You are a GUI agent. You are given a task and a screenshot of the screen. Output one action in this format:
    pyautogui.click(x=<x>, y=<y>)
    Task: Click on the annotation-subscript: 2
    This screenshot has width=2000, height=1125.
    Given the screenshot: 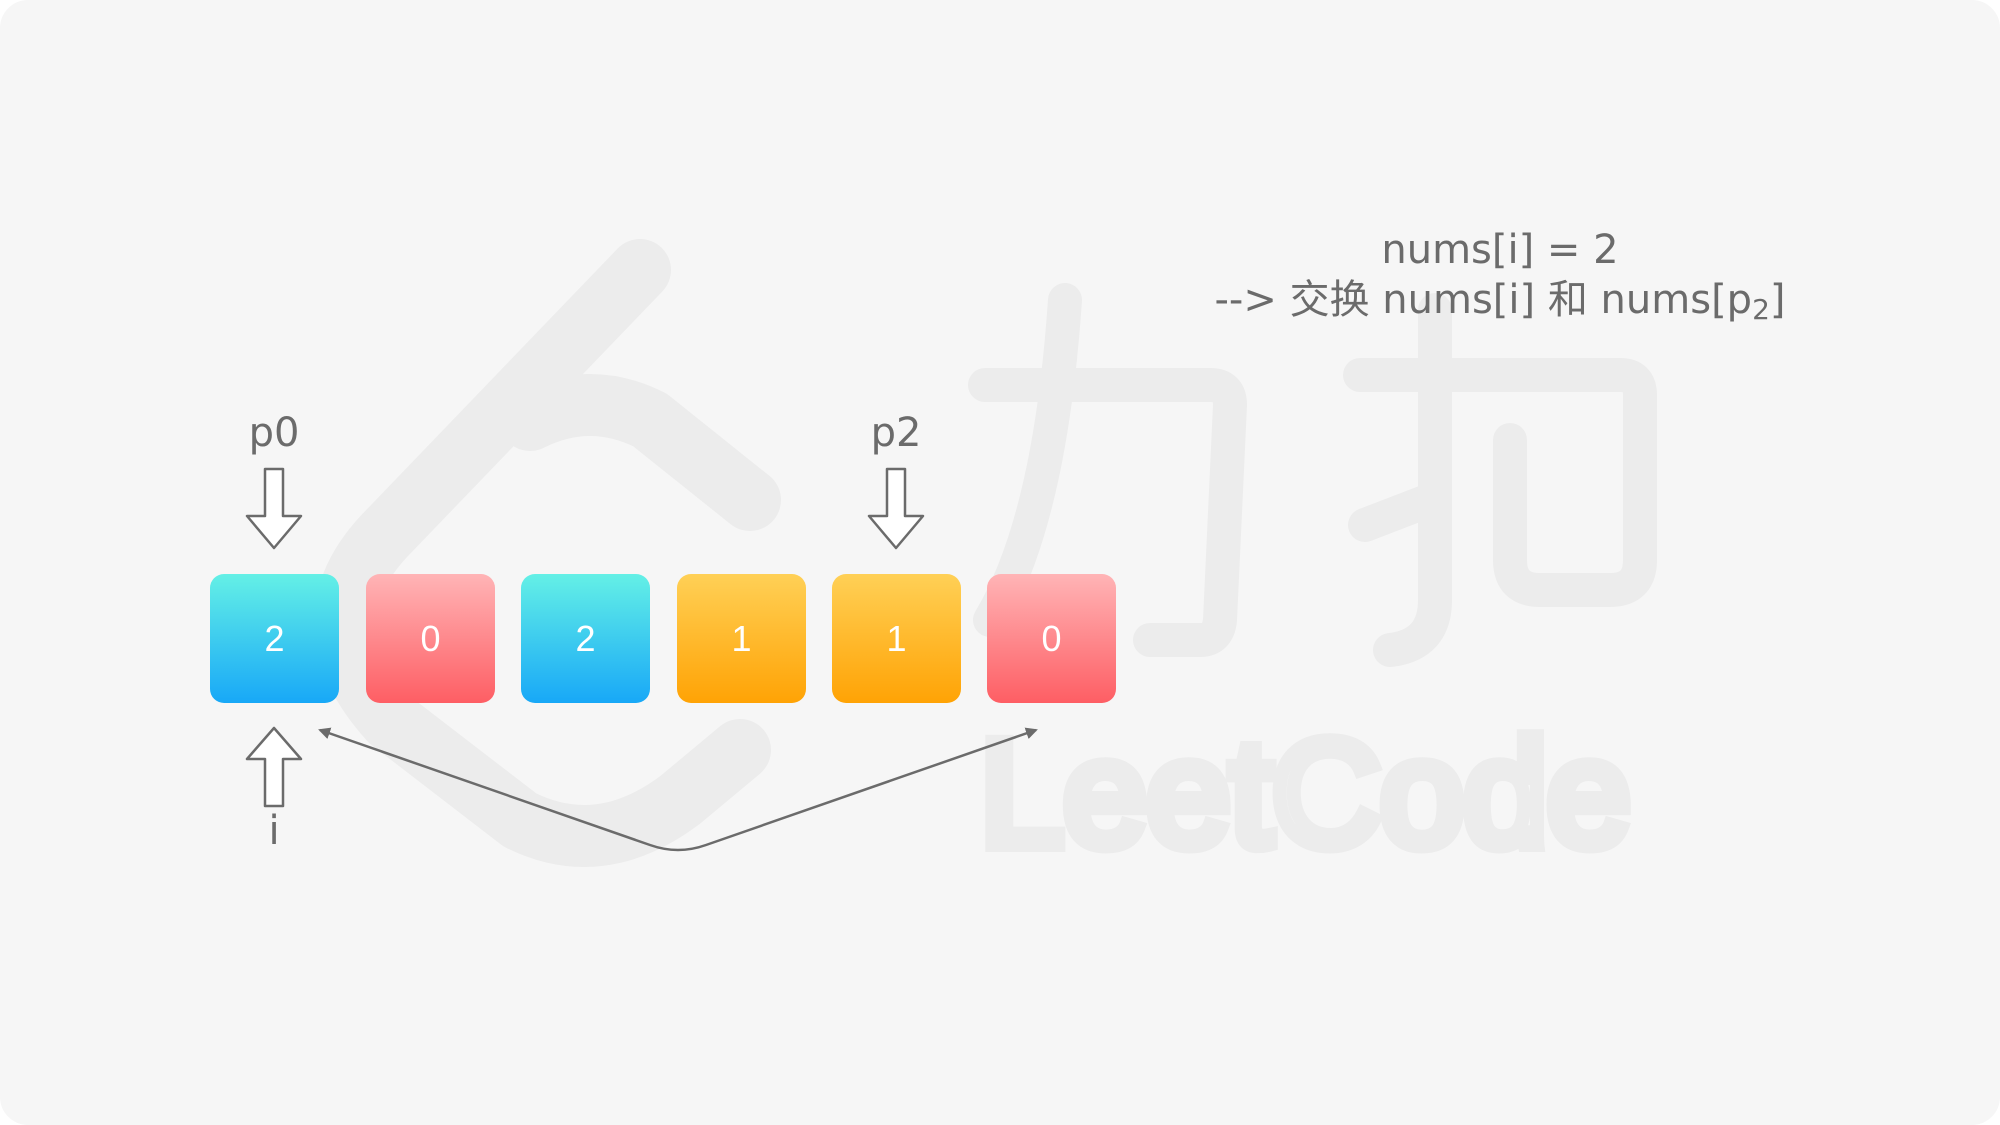 What is the action you would take?
    pyautogui.click(x=1761, y=309)
    